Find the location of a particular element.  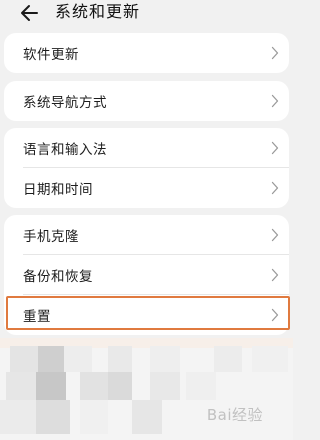

list-item-label: 系统导航方式 is located at coordinates (65, 103).